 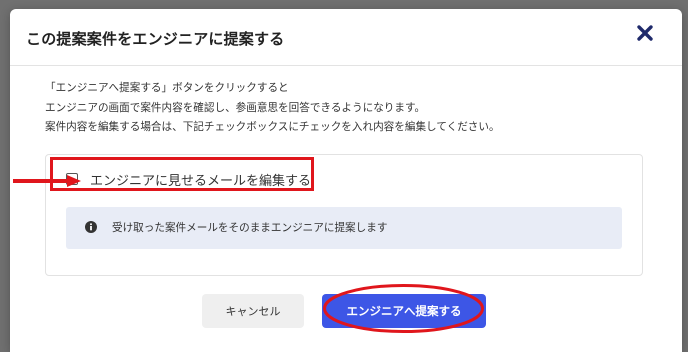 What do you see at coordinates (167, 88) in the screenshot?
I see `description-line: 「エンジニアへ提案する」ボタンをクリックすると` at bounding box center [167, 88].